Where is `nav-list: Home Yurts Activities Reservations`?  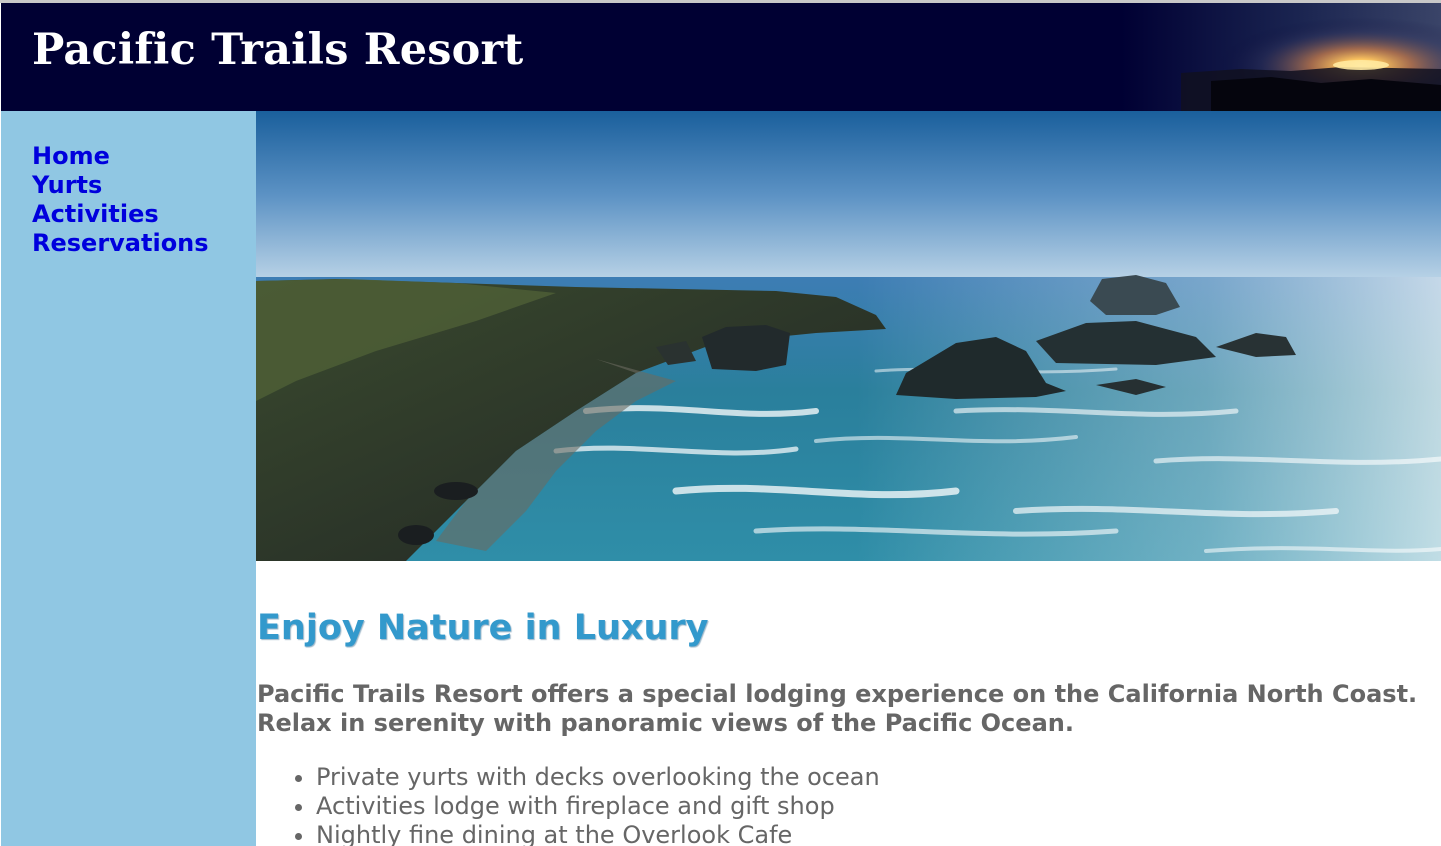 nav-list: Home Yurts Activities Reservations is located at coordinates (120, 200).